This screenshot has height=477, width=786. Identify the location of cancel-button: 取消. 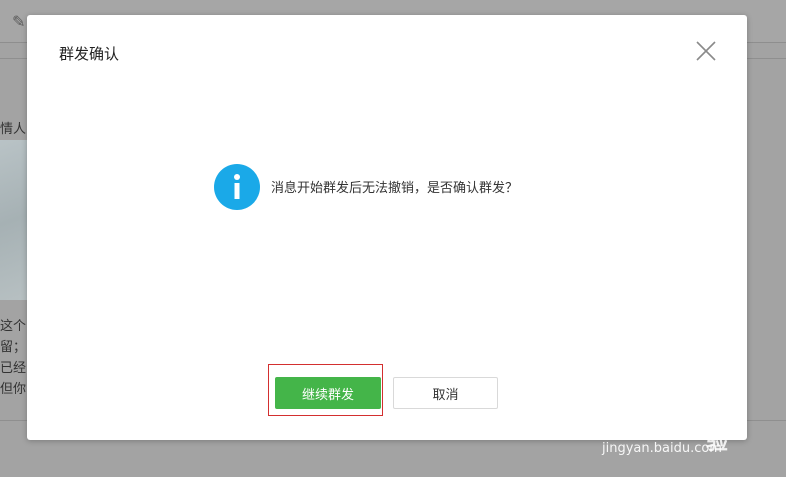
(445, 393).